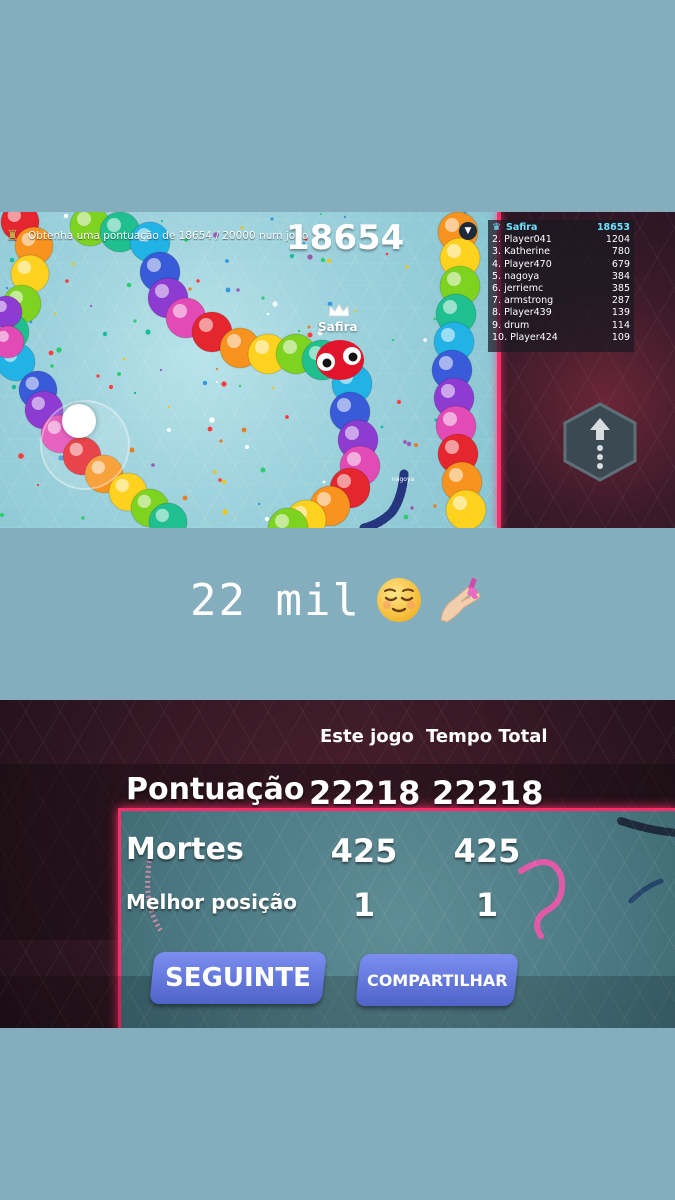 This screenshot has height=1200, width=675. I want to click on deaths-total: 425, so click(487, 851).